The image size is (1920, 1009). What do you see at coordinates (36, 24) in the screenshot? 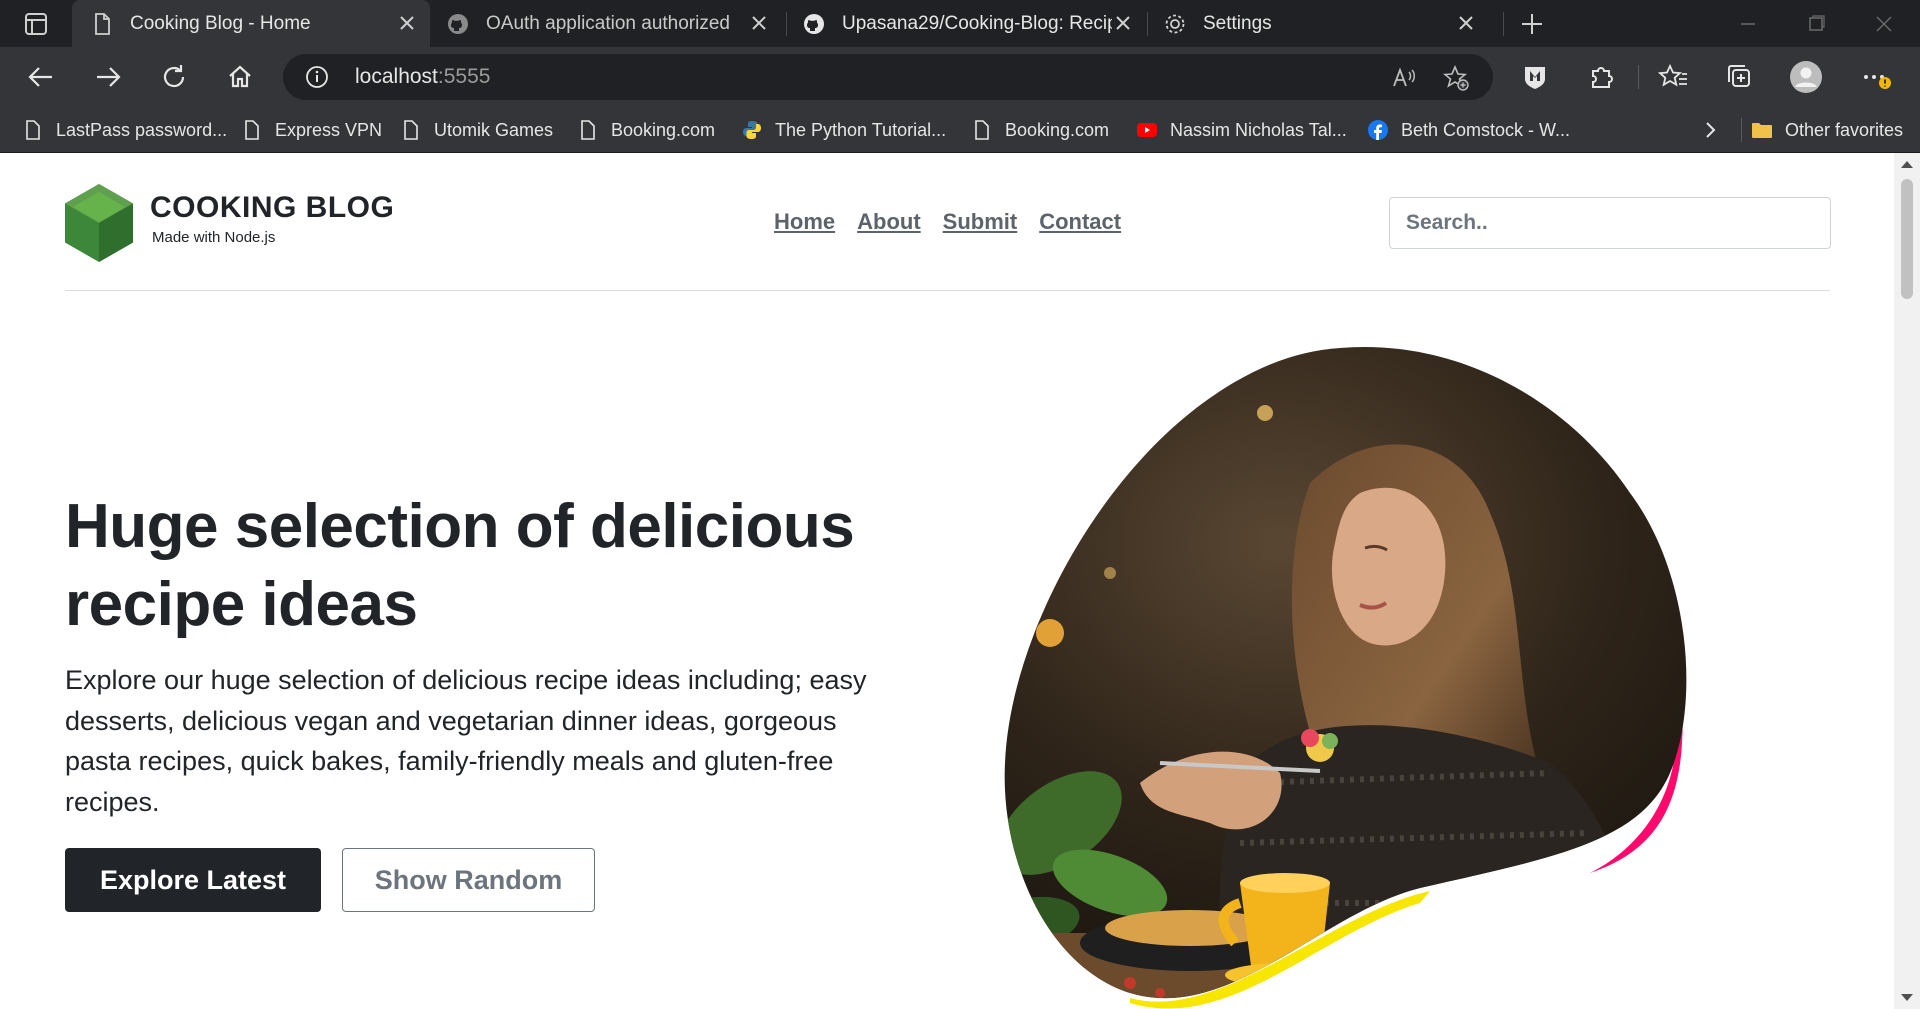
I see `tab-actions-icon` at bounding box center [36, 24].